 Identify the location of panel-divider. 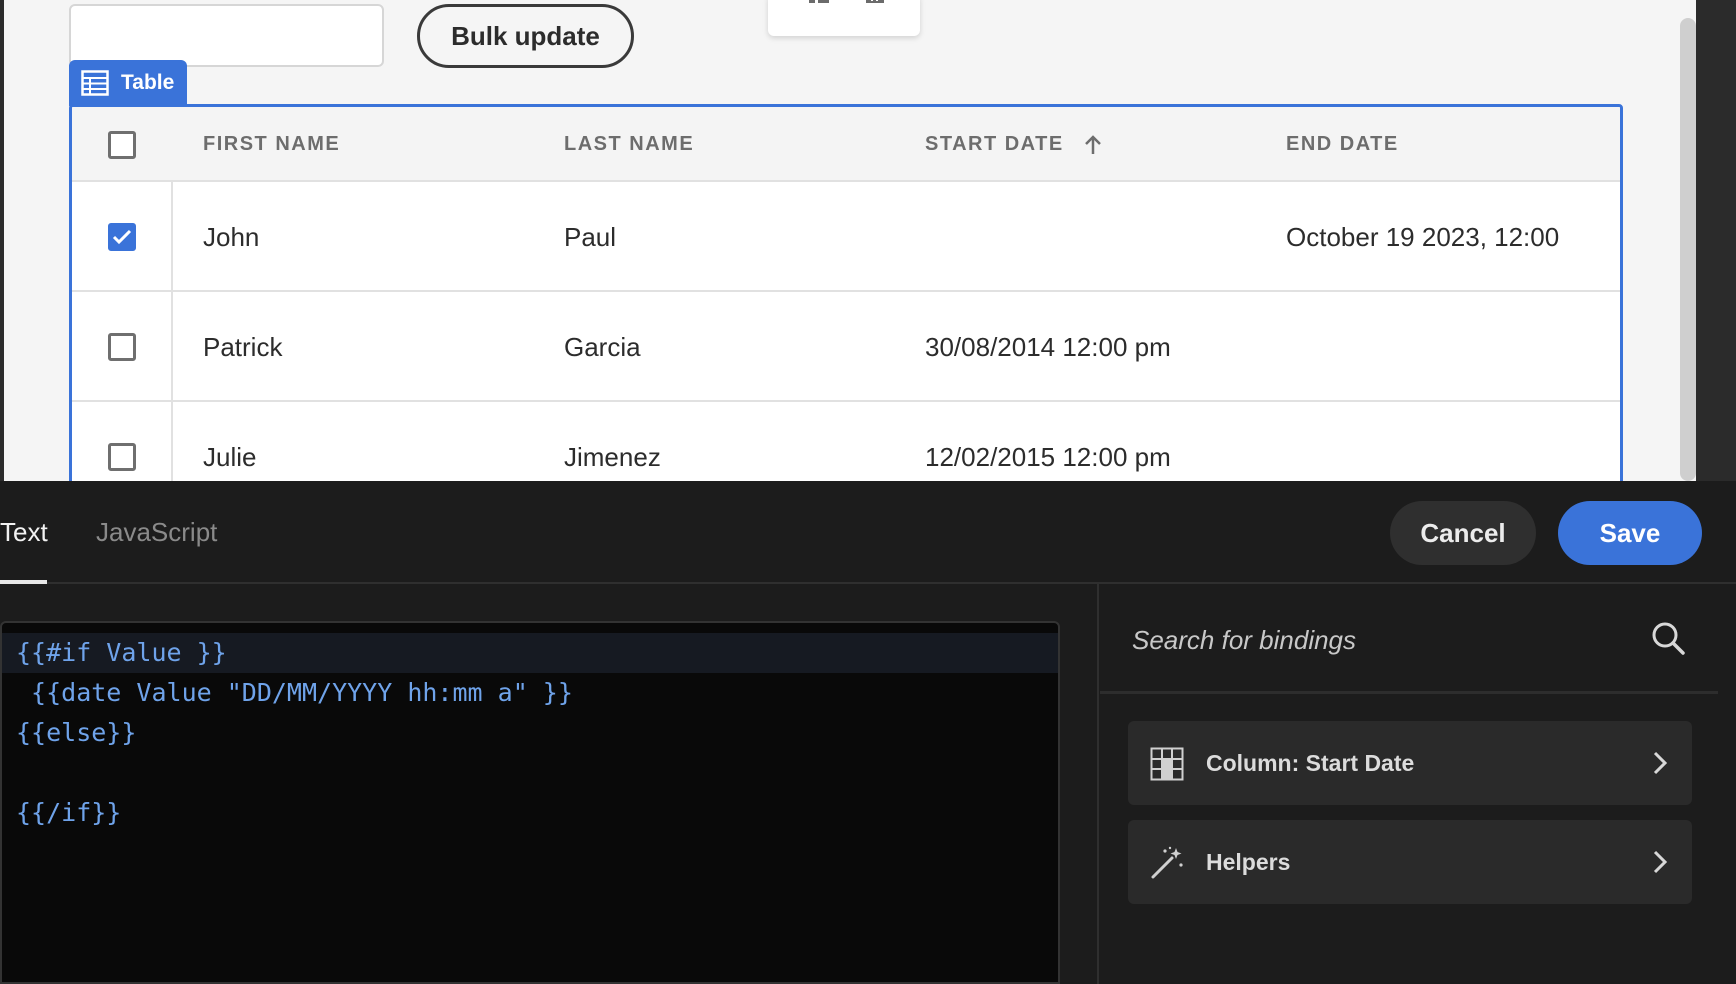
(1098, 784).